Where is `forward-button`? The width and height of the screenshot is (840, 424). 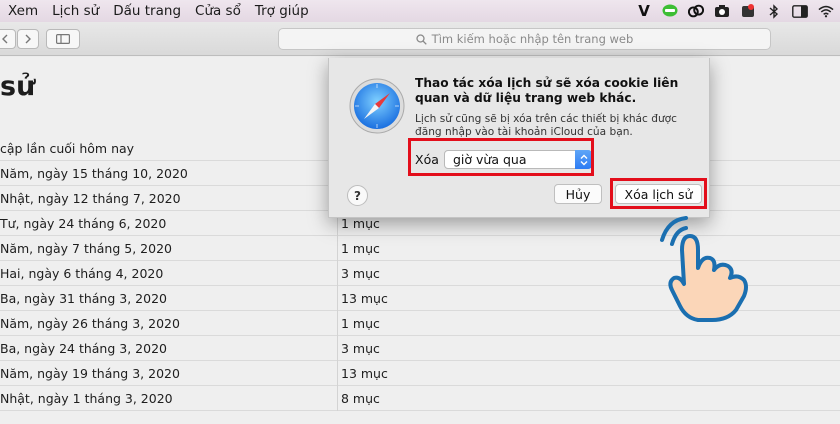
forward-button is located at coordinates (28, 39).